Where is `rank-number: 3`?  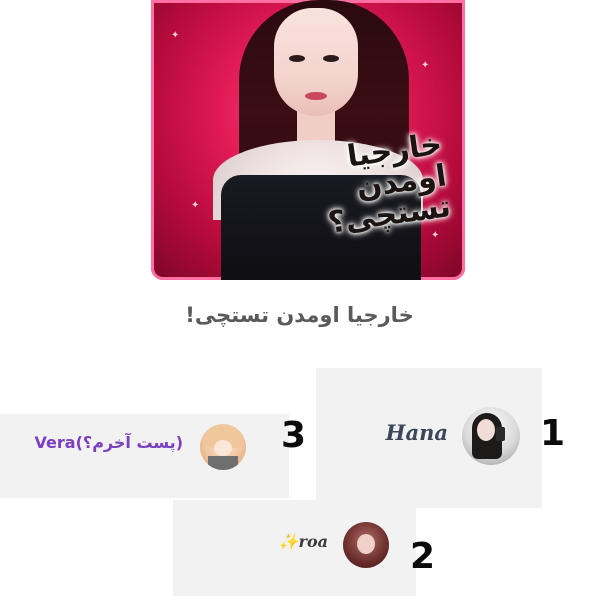 rank-number: 3 is located at coordinates (294, 435).